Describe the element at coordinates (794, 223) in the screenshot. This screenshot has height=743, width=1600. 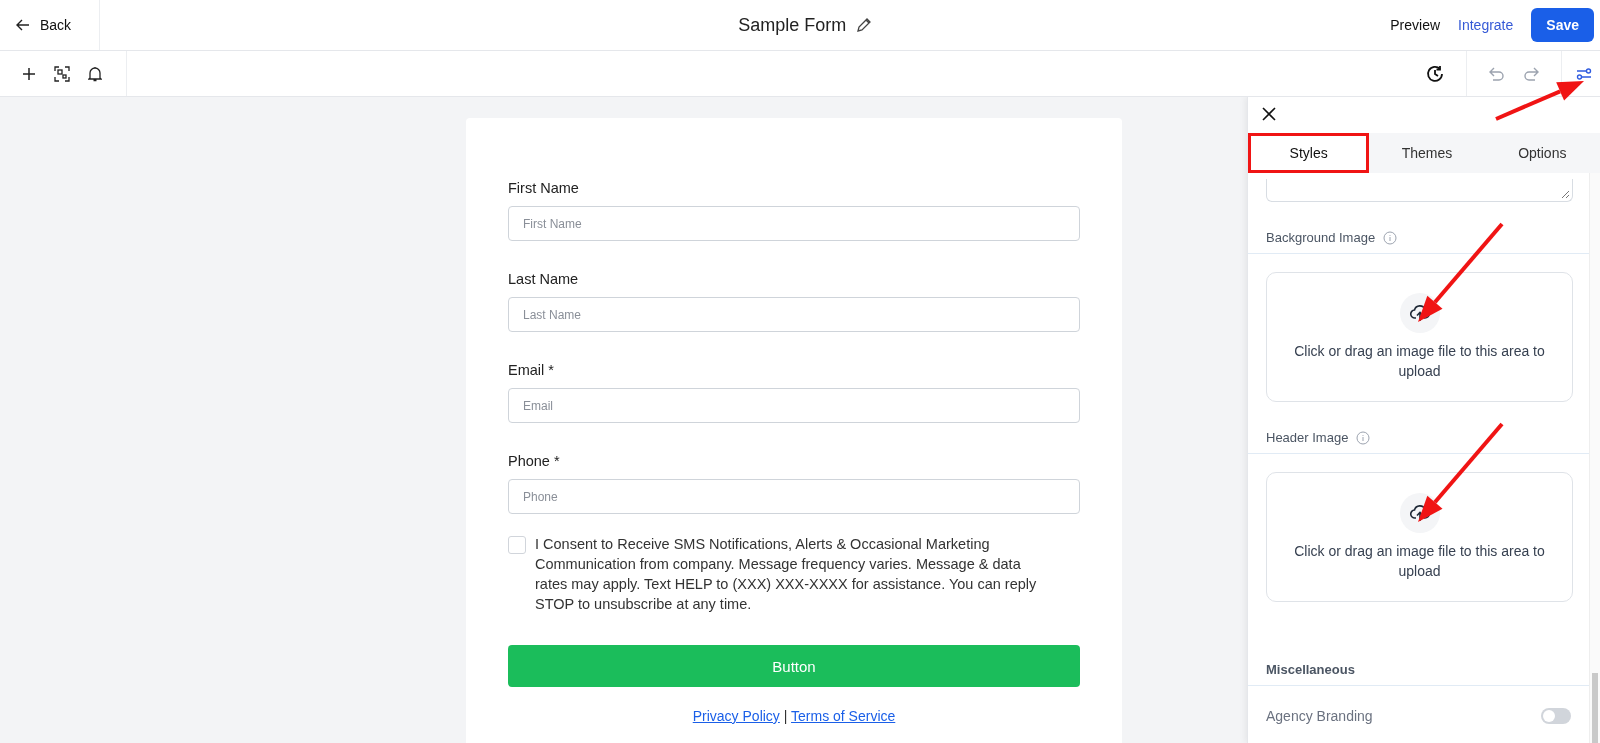
I see `text-field: First Name` at that location.